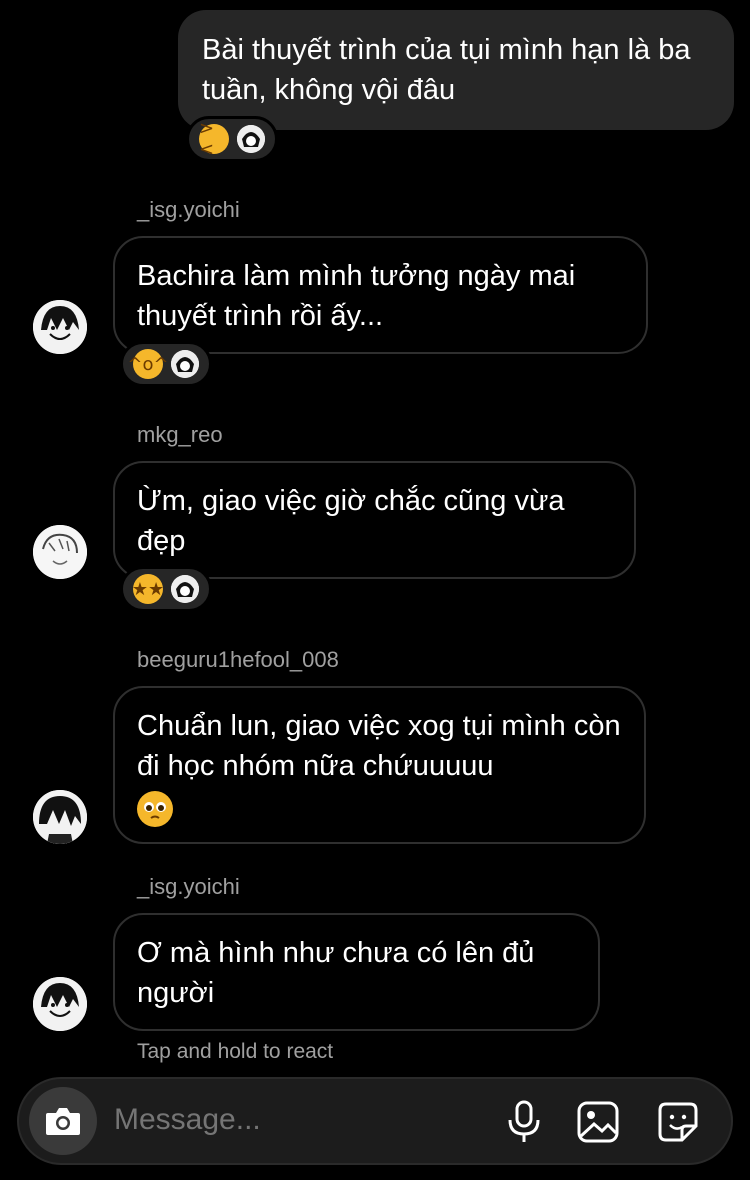 The height and width of the screenshot is (1180, 750). Describe the element at coordinates (166, 589) in the screenshot. I see `reaction-pill: ★★` at that location.